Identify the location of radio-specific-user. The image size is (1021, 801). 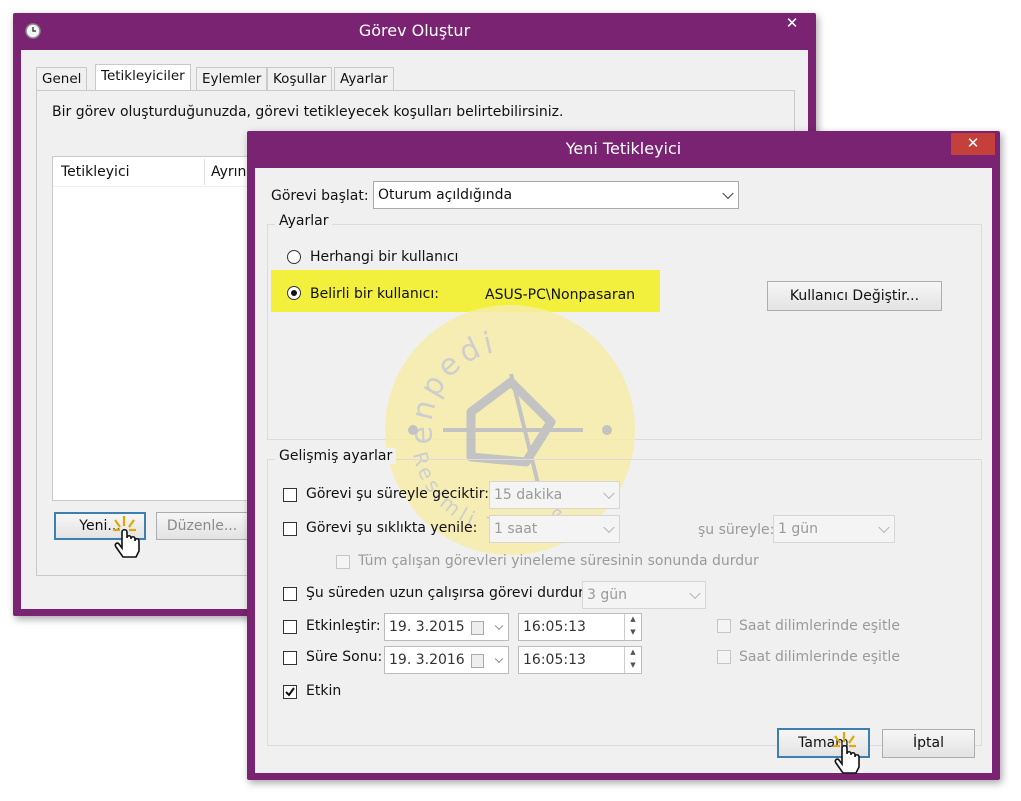
(294, 293).